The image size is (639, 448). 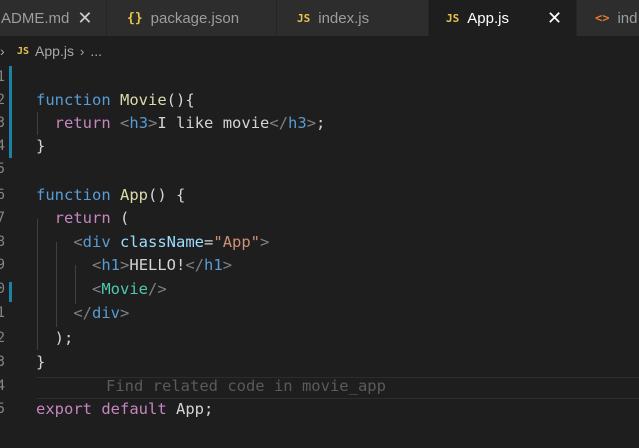 I want to click on code-text: function App() {, so click(x=111, y=195).